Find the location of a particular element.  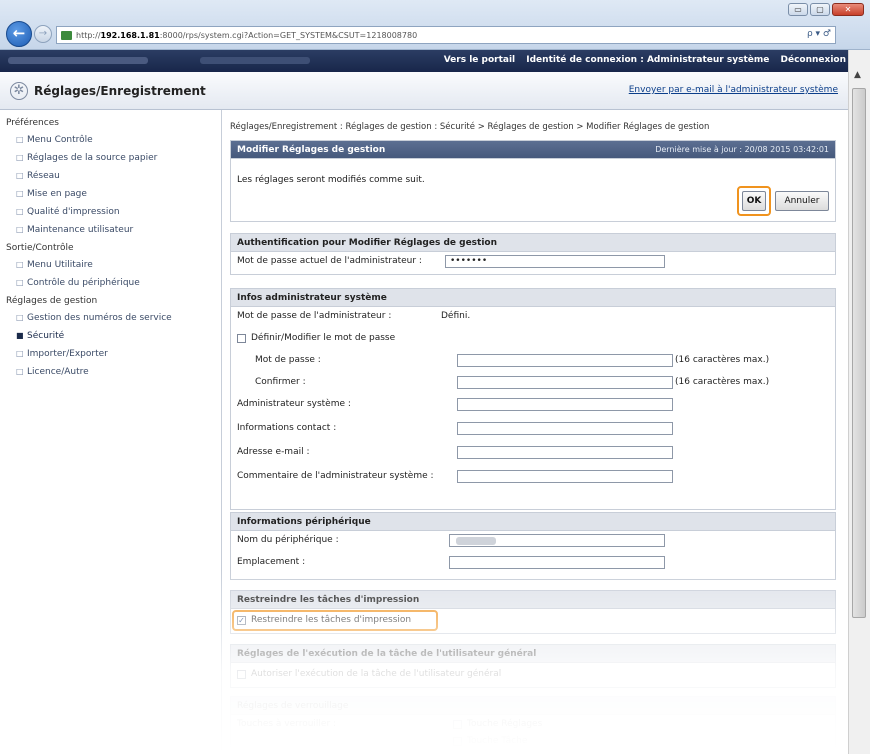

sidebar-item-securite: ■ Sécurité is located at coordinates (118, 336).